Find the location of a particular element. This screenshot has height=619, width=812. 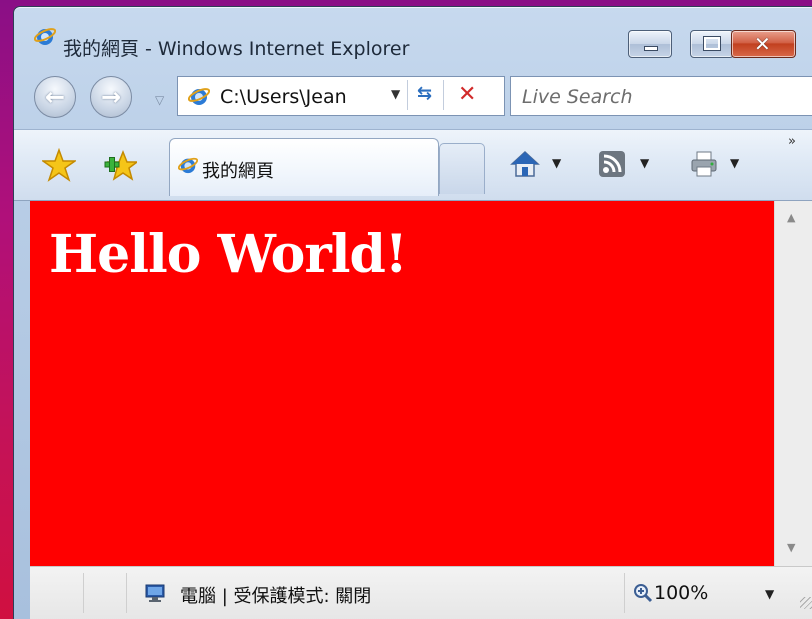

maximize-button is located at coordinates (712, 44).